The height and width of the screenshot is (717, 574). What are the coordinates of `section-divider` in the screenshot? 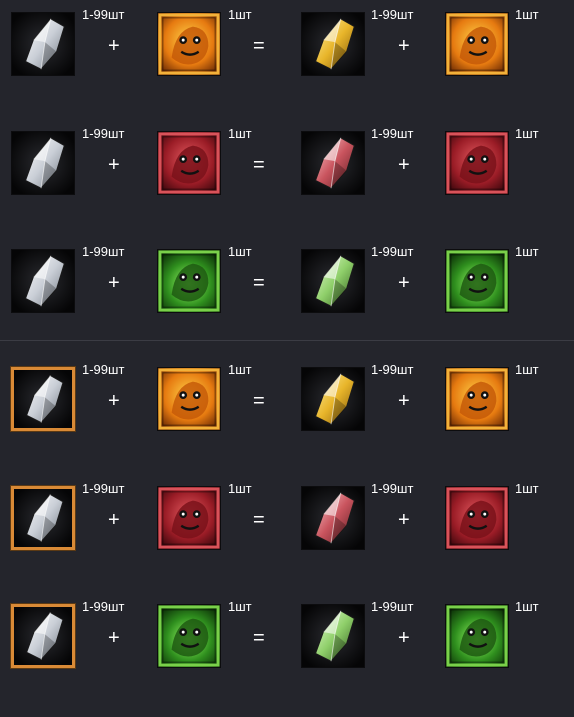 It's located at (287, 340).